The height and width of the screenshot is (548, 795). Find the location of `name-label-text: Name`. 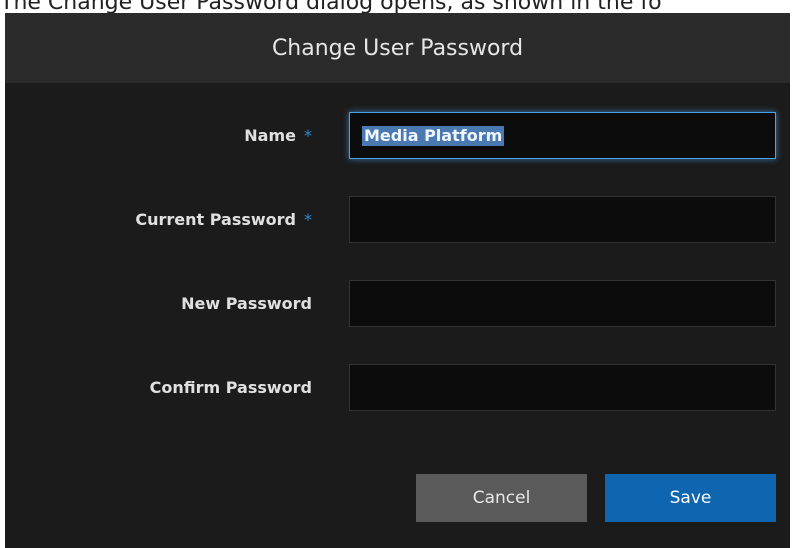

name-label-text: Name is located at coordinates (270, 135).